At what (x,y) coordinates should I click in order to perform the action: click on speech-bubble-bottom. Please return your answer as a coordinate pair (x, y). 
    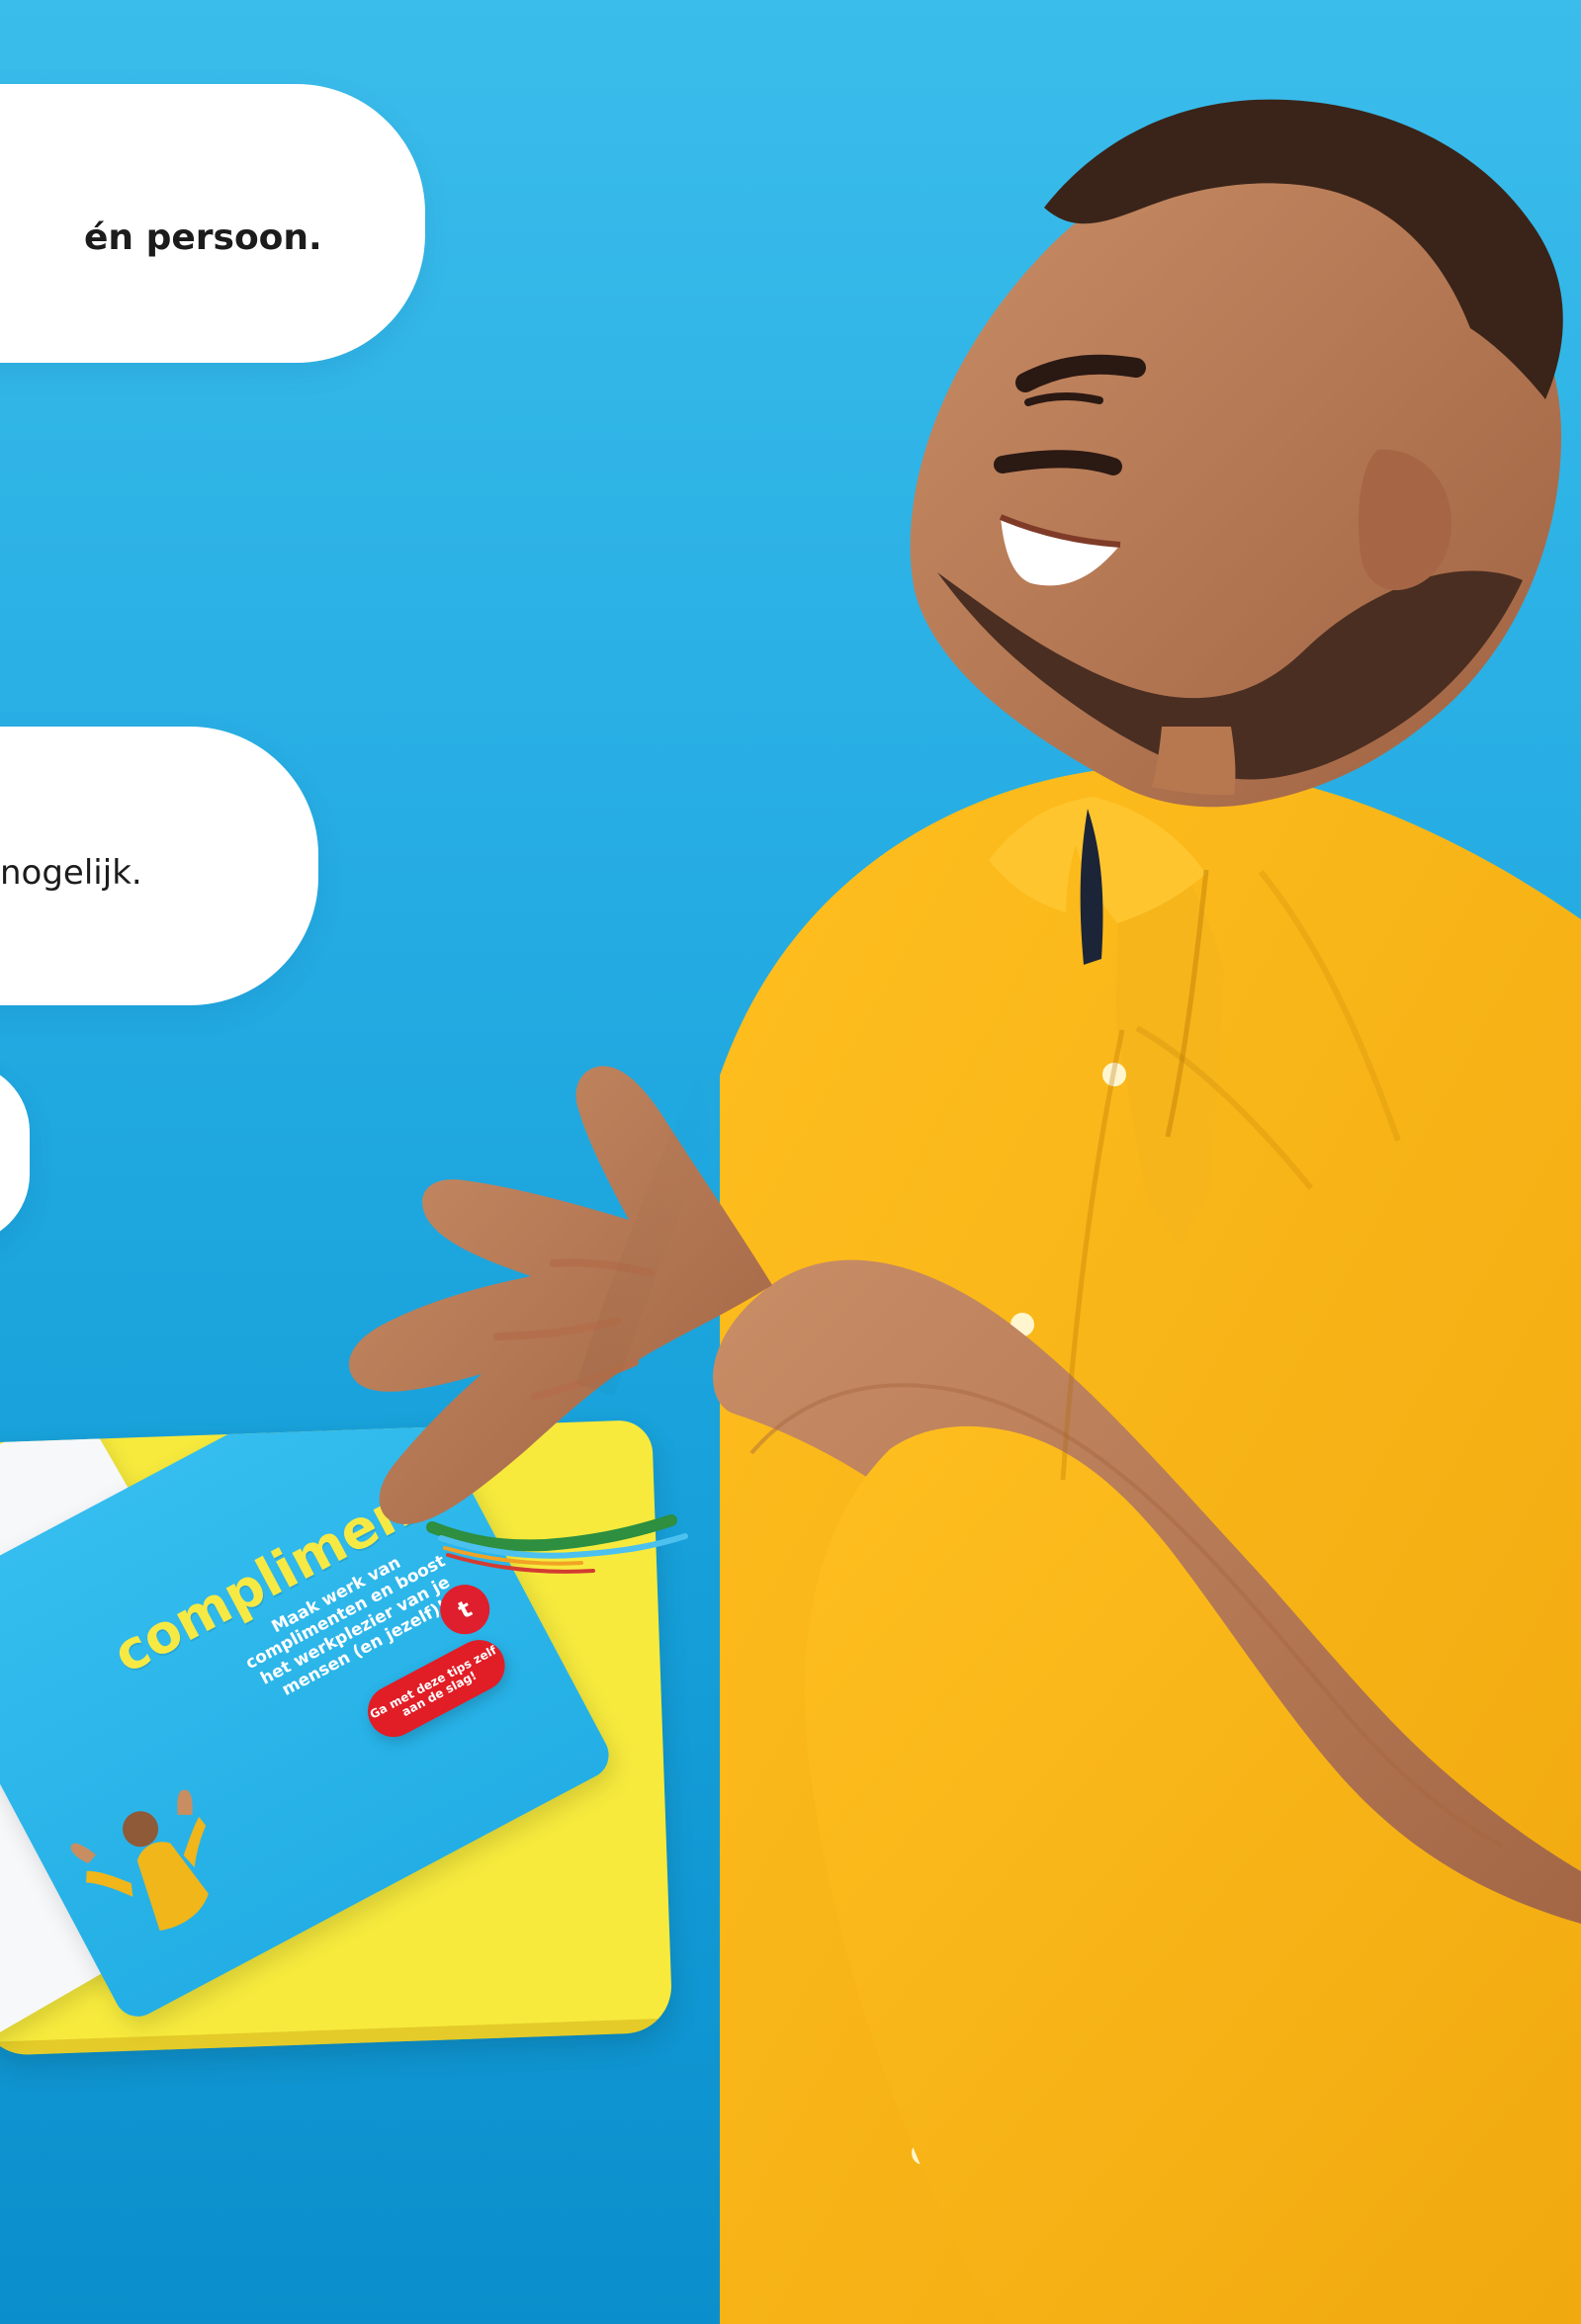
    Looking at the image, I should click on (15, 1153).